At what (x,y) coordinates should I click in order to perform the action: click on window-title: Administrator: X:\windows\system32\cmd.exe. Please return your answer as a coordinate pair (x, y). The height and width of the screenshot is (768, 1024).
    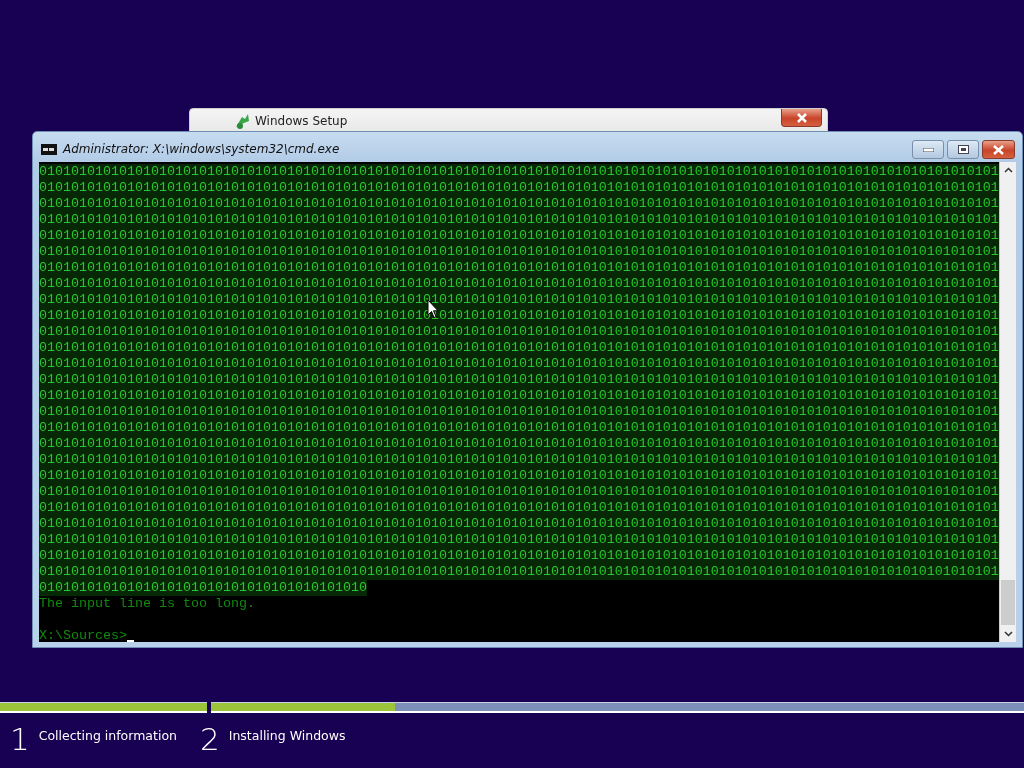
    Looking at the image, I should click on (201, 149).